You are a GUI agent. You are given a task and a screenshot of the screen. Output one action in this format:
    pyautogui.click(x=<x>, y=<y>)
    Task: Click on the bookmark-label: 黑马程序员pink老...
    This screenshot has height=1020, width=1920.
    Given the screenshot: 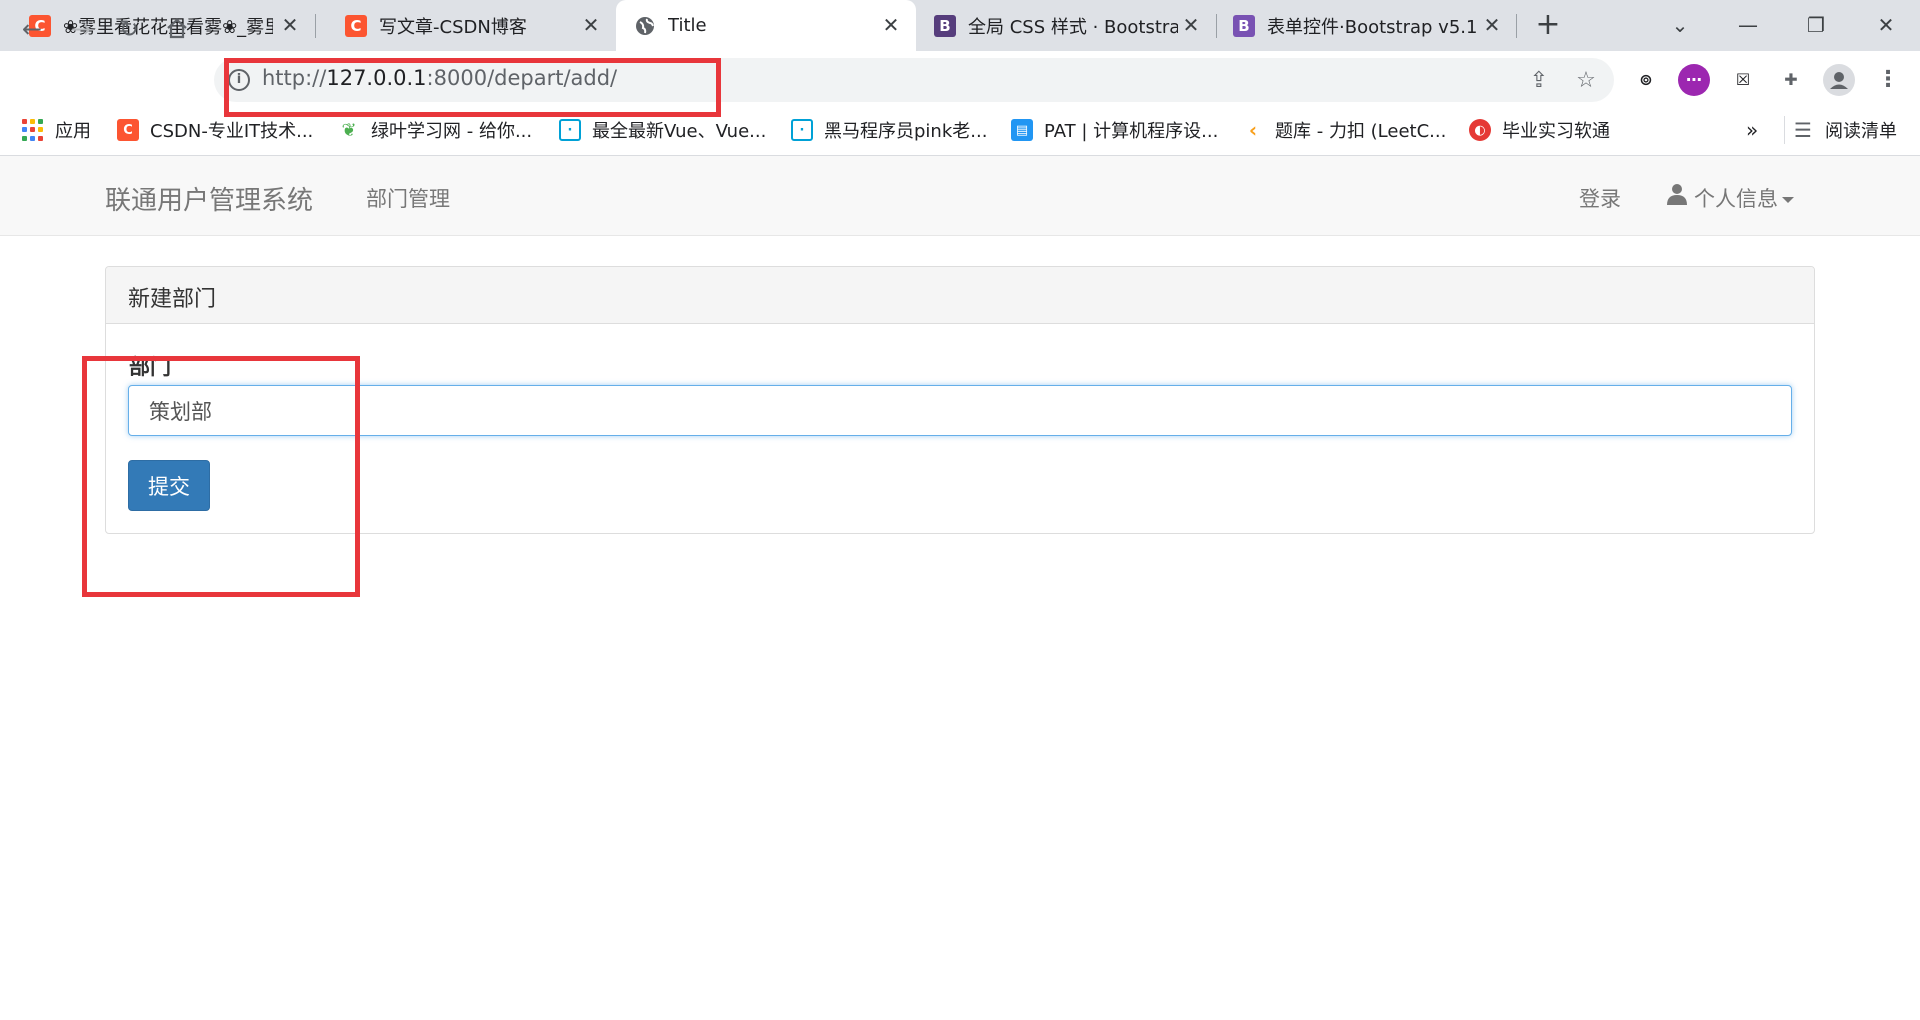 What is the action you would take?
    pyautogui.click(x=906, y=131)
    